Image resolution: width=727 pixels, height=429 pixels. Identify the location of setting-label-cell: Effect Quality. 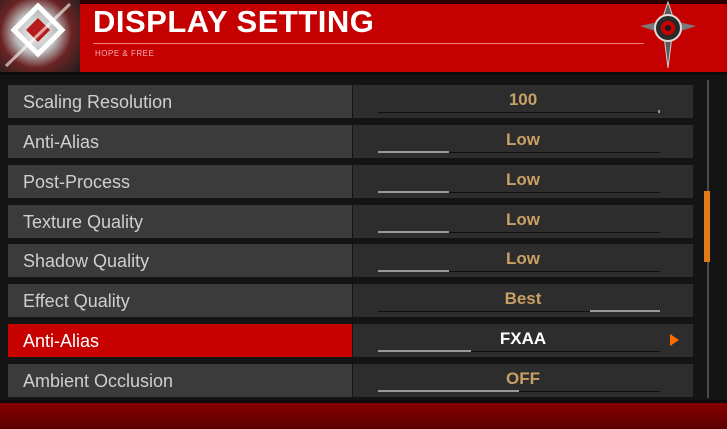
(180, 300).